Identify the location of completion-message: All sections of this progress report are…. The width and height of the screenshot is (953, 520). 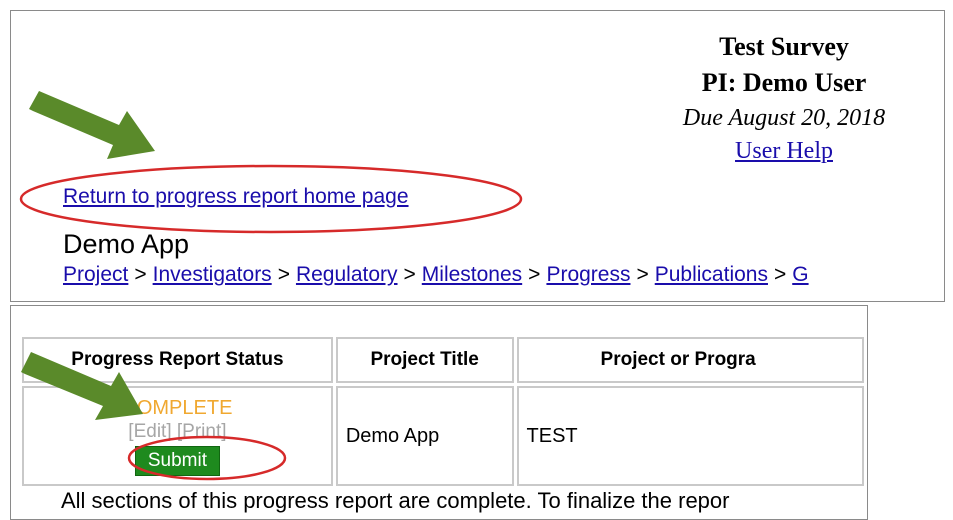
(395, 500).